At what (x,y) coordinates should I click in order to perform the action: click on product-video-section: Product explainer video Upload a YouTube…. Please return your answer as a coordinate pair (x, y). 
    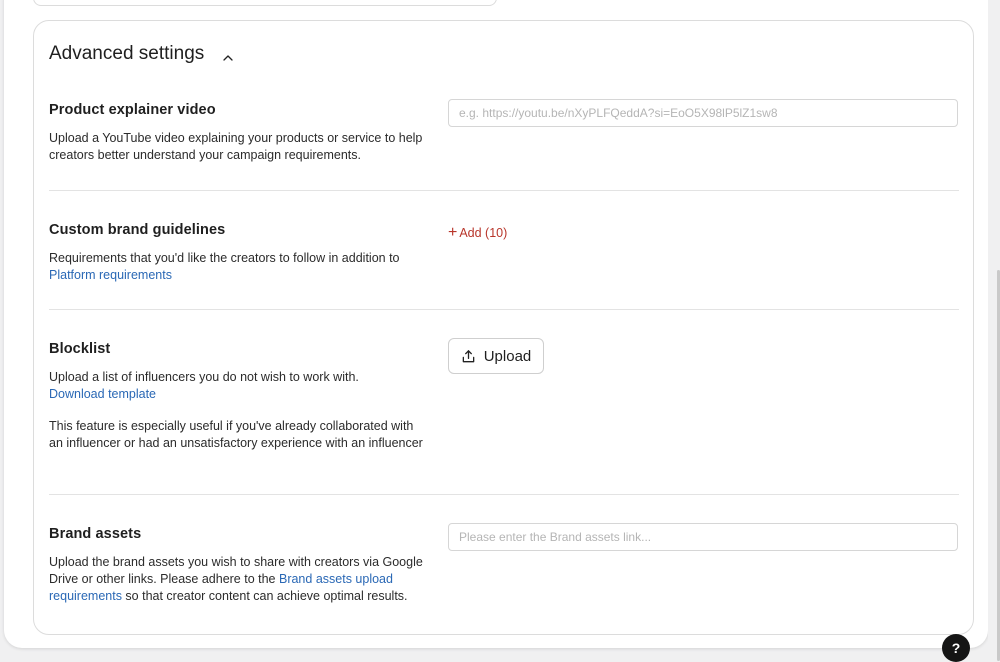
    Looking at the image, I should click on (504, 131).